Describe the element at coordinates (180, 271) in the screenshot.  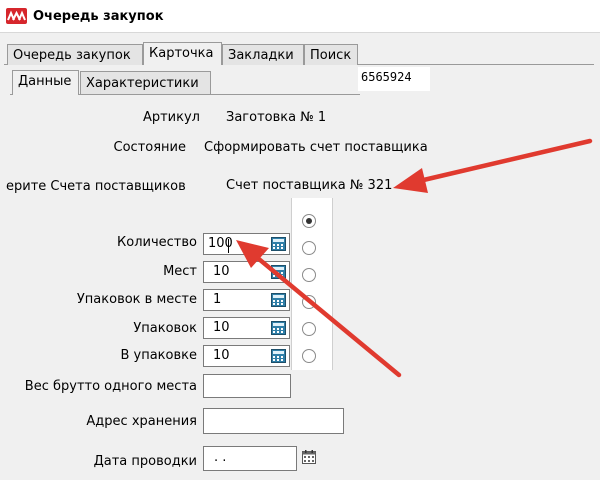
I see `places-label: Мест` at that location.